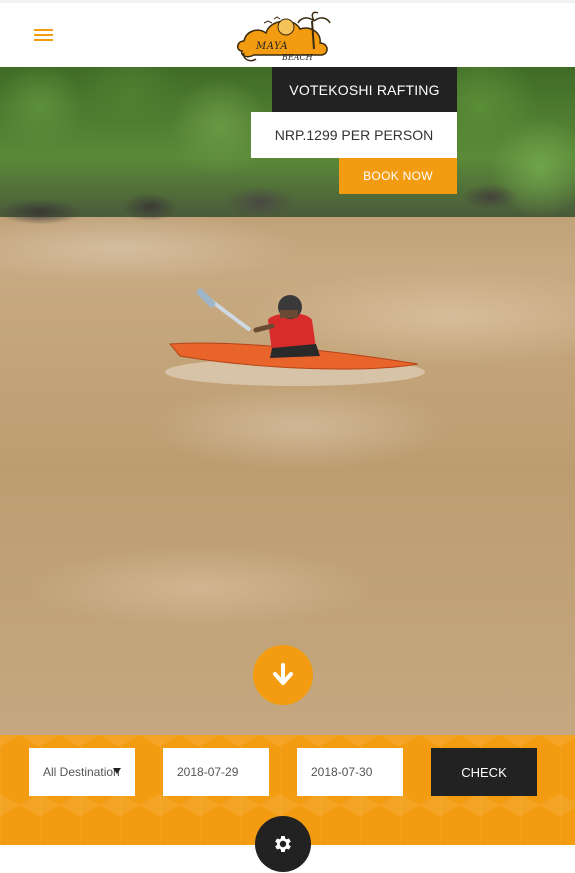  I want to click on checkin-date-field: 2018-07-29, so click(216, 772).